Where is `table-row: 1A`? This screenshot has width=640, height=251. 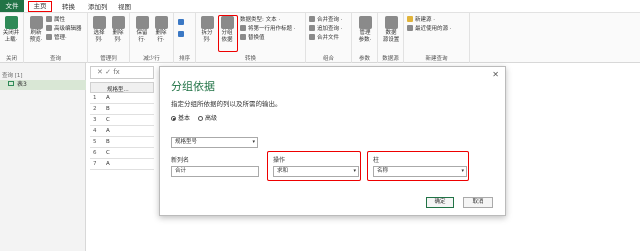 table-row: 1A is located at coordinates (122, 98).